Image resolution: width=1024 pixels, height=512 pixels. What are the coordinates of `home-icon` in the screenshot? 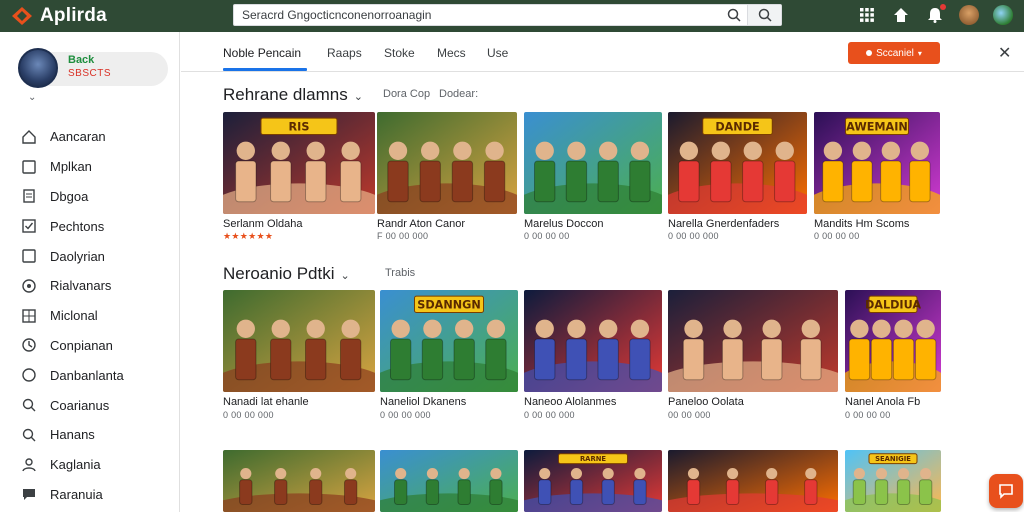 It's located at (901, 15).